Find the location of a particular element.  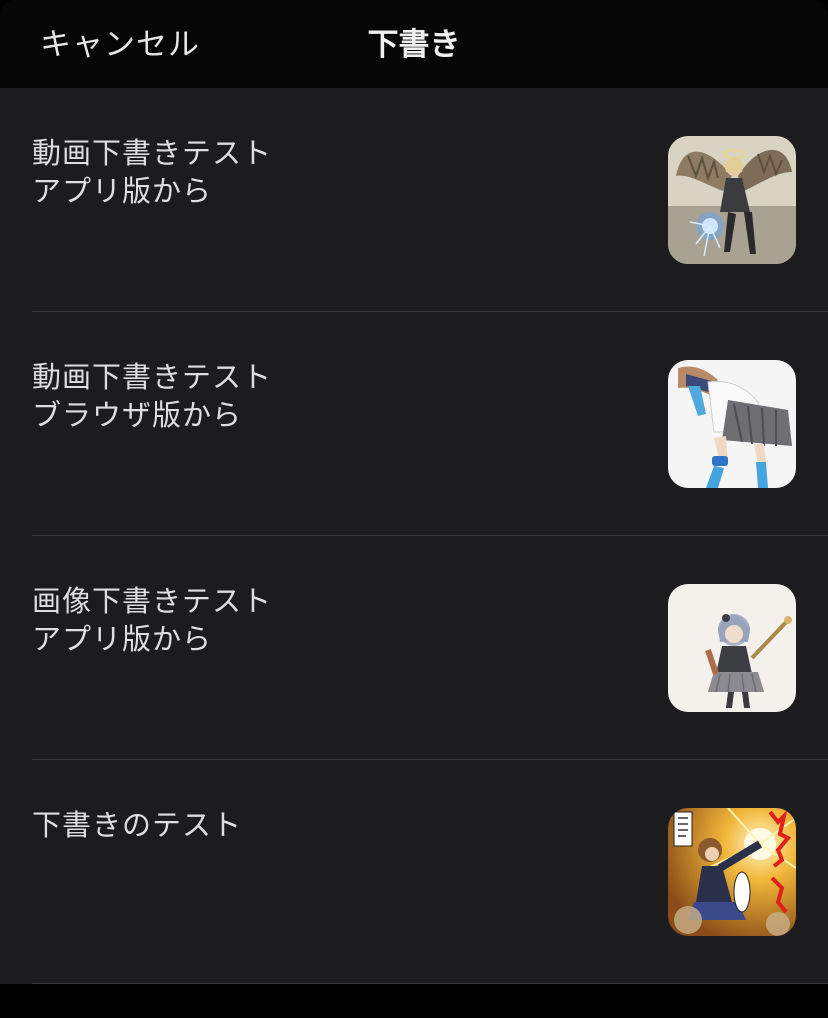

manga-panel-illustration-image is located at coordinates (732, 872).